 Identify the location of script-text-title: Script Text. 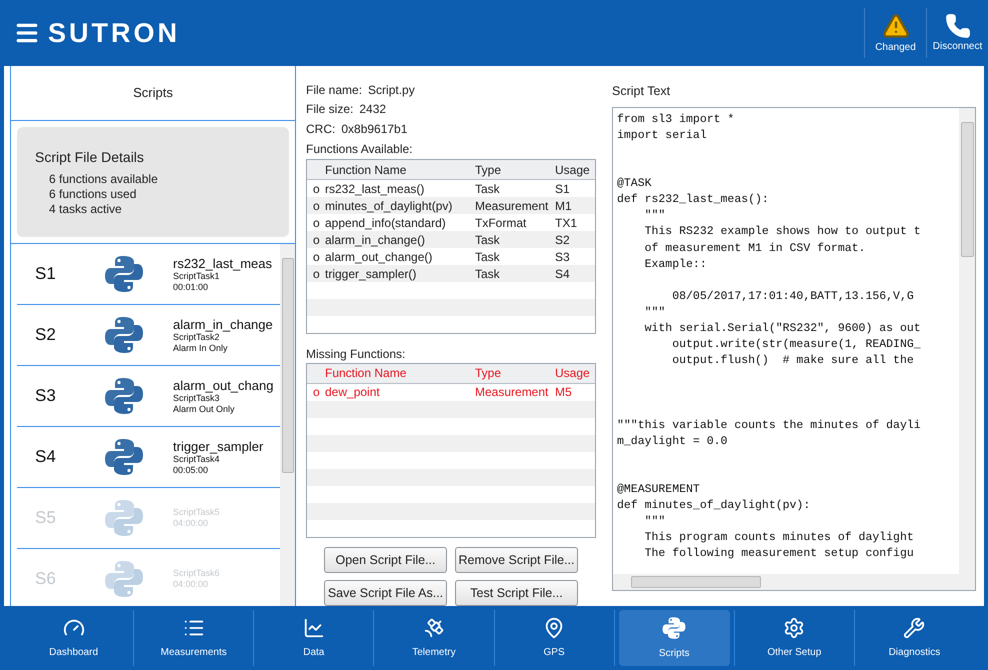
(642, 91).